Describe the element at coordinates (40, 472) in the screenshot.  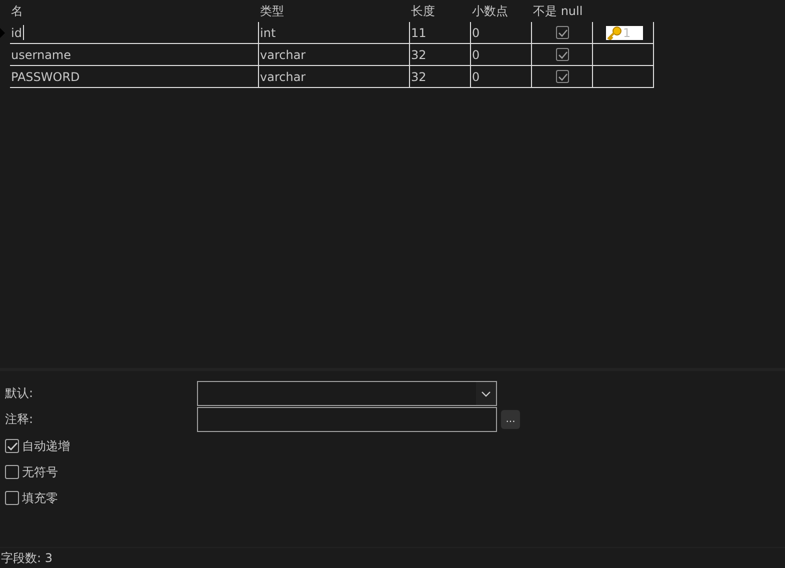
I see `checkbox-label: 无符号` at that location.